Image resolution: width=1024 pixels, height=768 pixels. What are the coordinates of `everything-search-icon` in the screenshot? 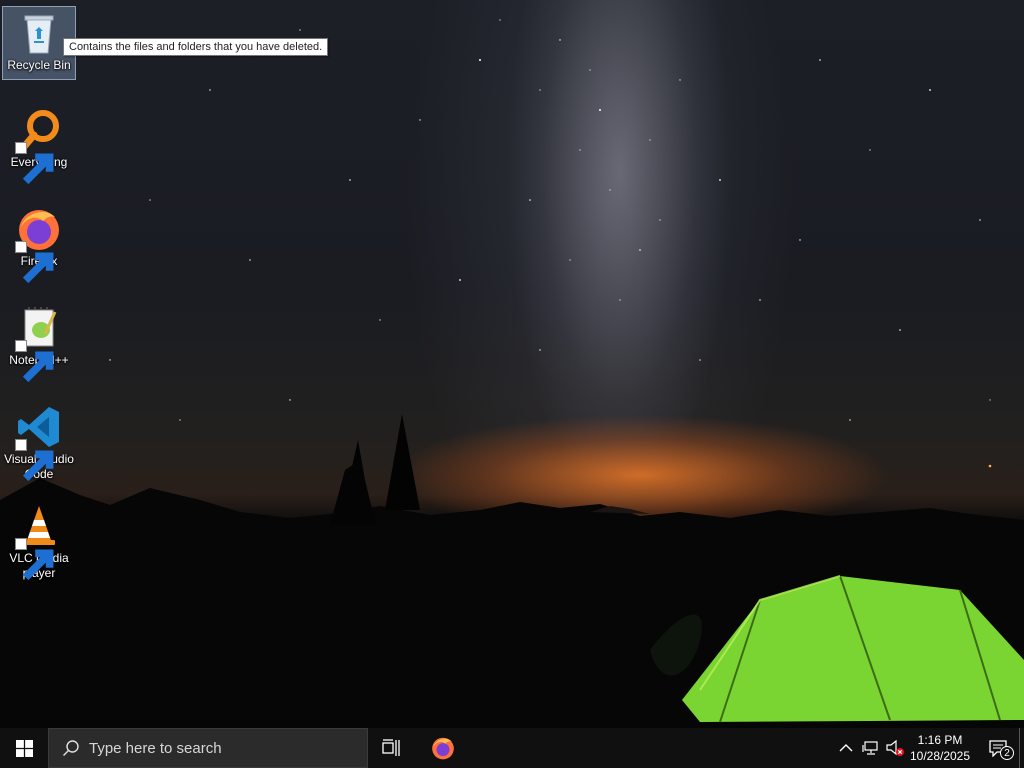 It's located at (39, 145).